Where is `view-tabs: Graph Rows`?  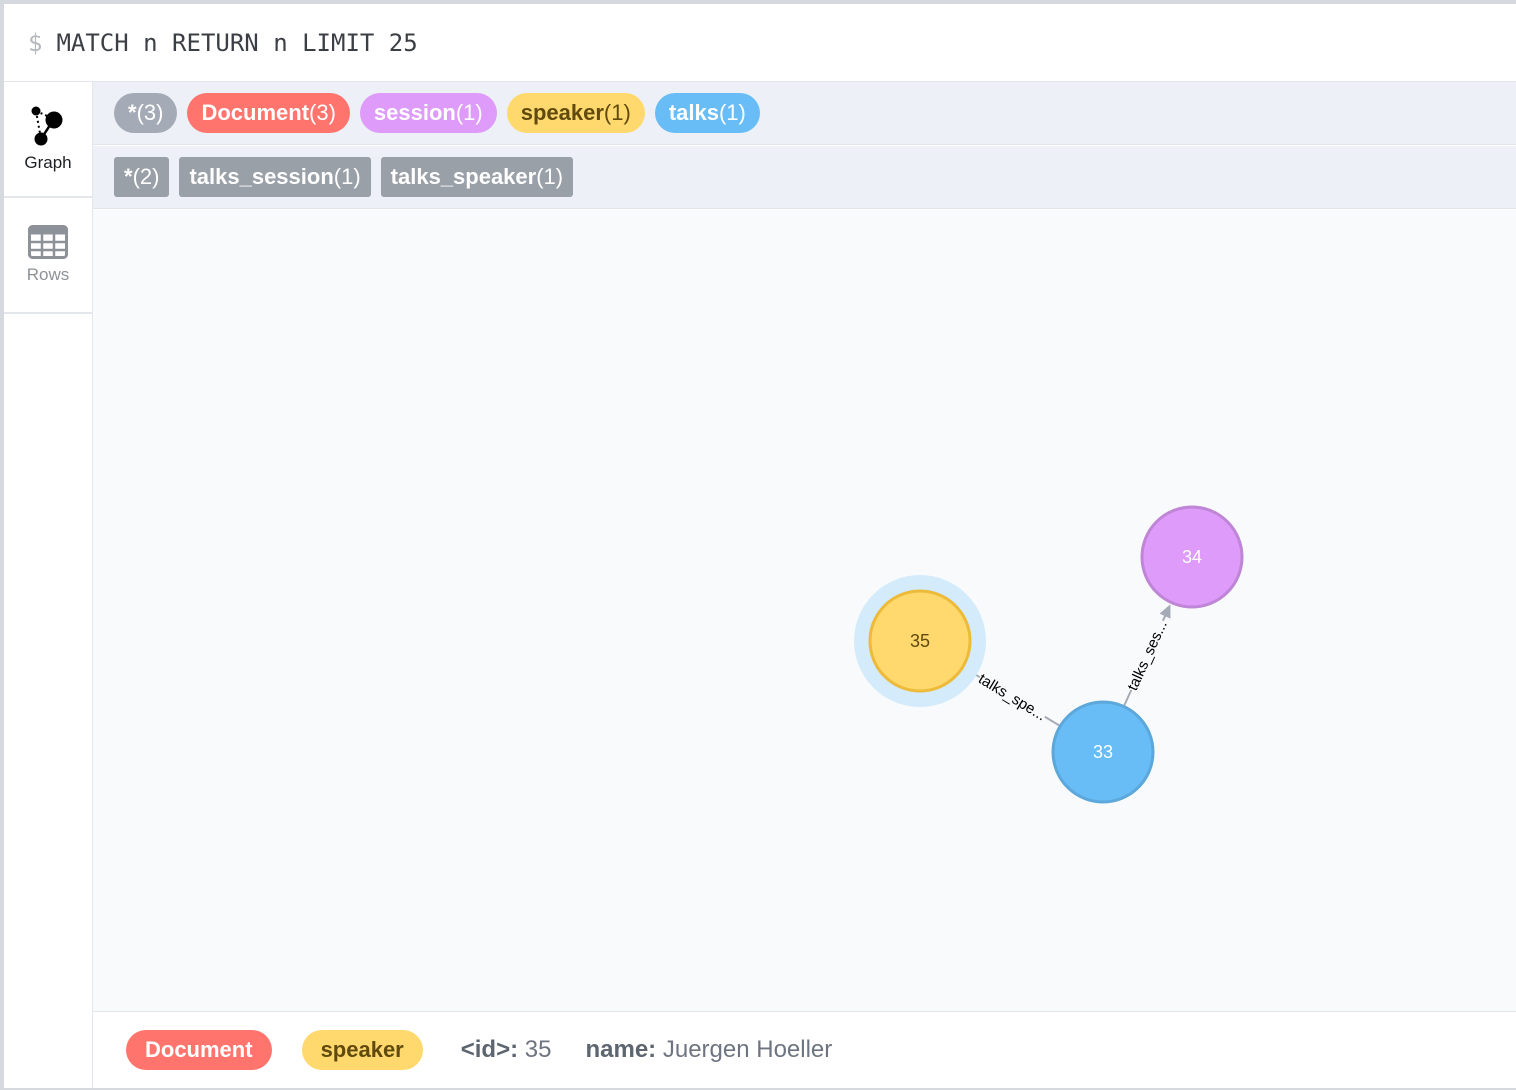 view-tabs: Graph Rows is located at coordinates (48, 585).